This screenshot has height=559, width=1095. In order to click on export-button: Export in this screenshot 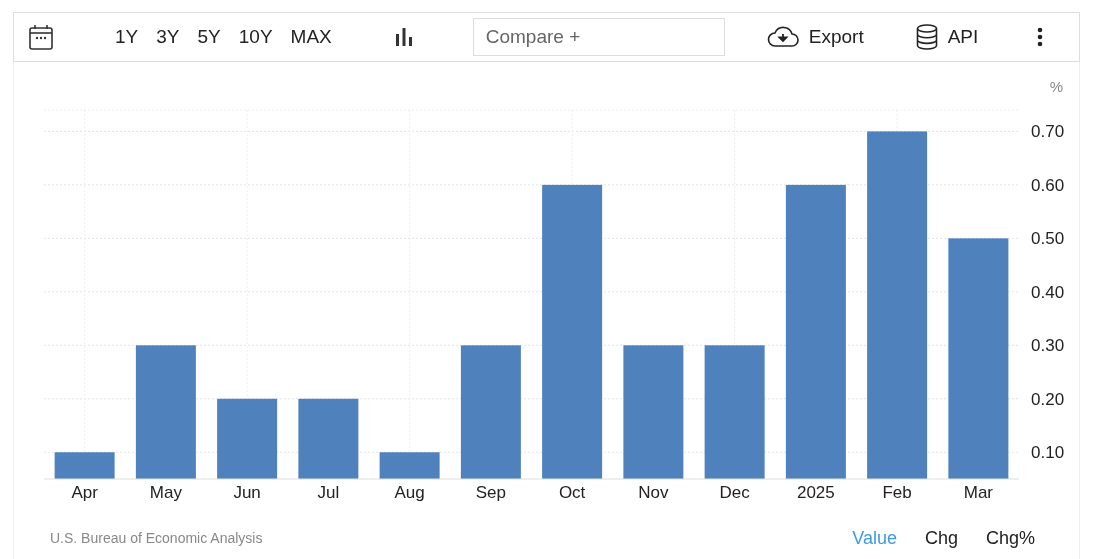, I will do `click(815, 37)`.